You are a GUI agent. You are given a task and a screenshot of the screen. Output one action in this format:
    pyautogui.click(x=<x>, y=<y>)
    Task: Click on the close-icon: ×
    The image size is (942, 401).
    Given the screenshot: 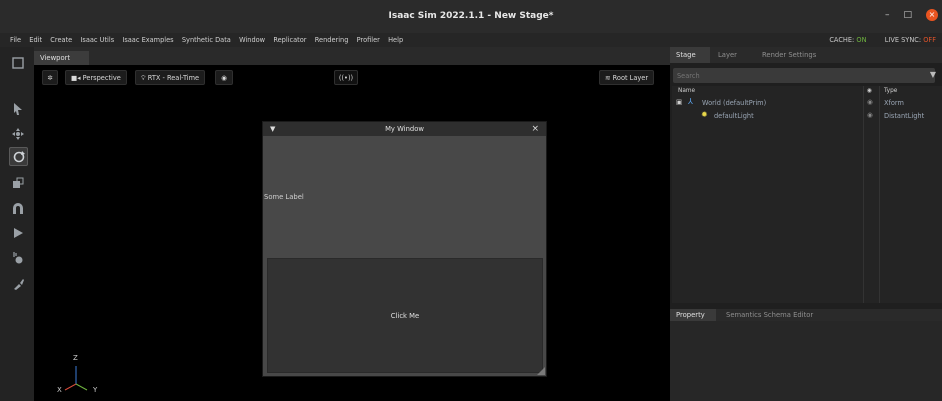 What is the action you would take?
    pyautogui.click(x=535, y=129)
    